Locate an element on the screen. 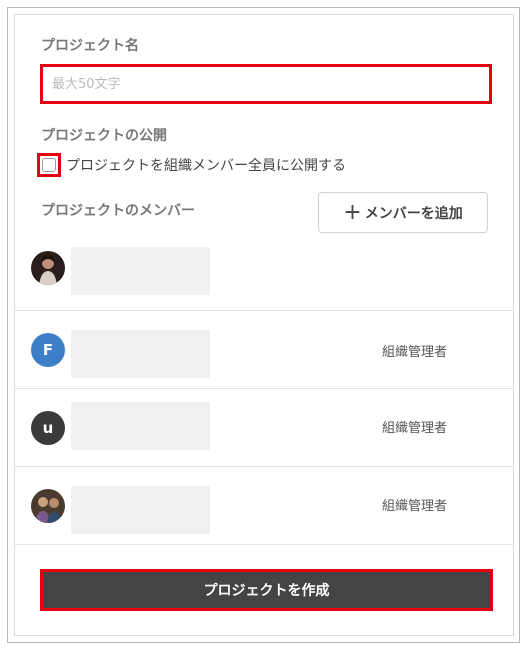  avatar-letter: u is located at coordinates (48, 428).